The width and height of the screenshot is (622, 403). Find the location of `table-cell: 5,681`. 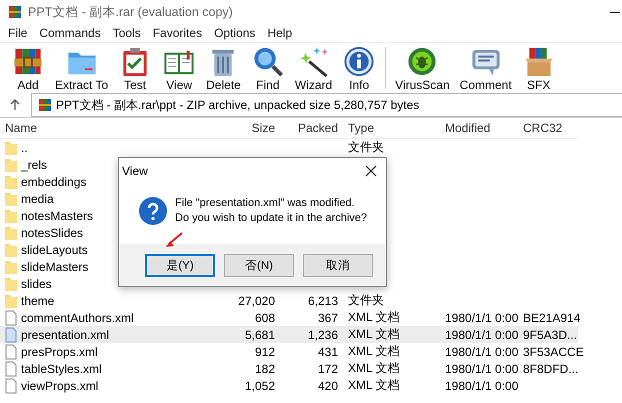

table-cell: 5,681 is located at coordinates (259, 335).